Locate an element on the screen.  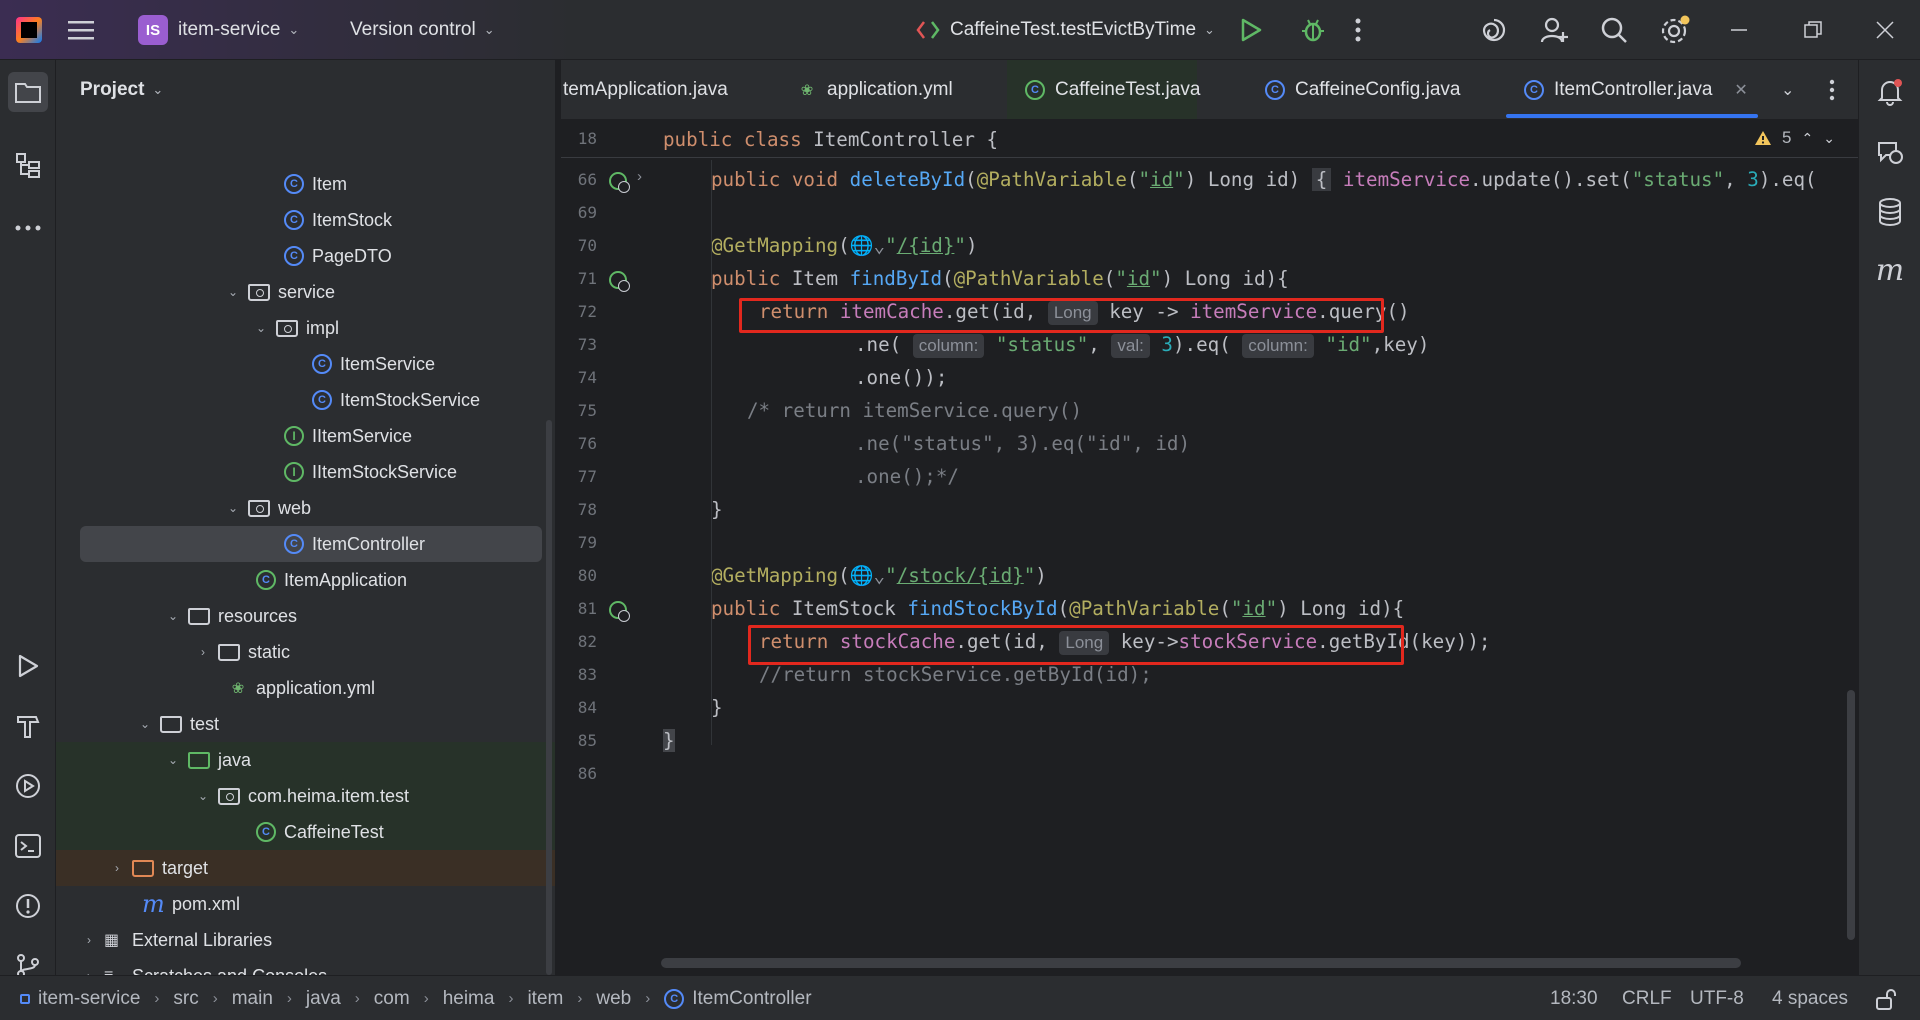
project-tool-button is located at coordinates (28, 92).